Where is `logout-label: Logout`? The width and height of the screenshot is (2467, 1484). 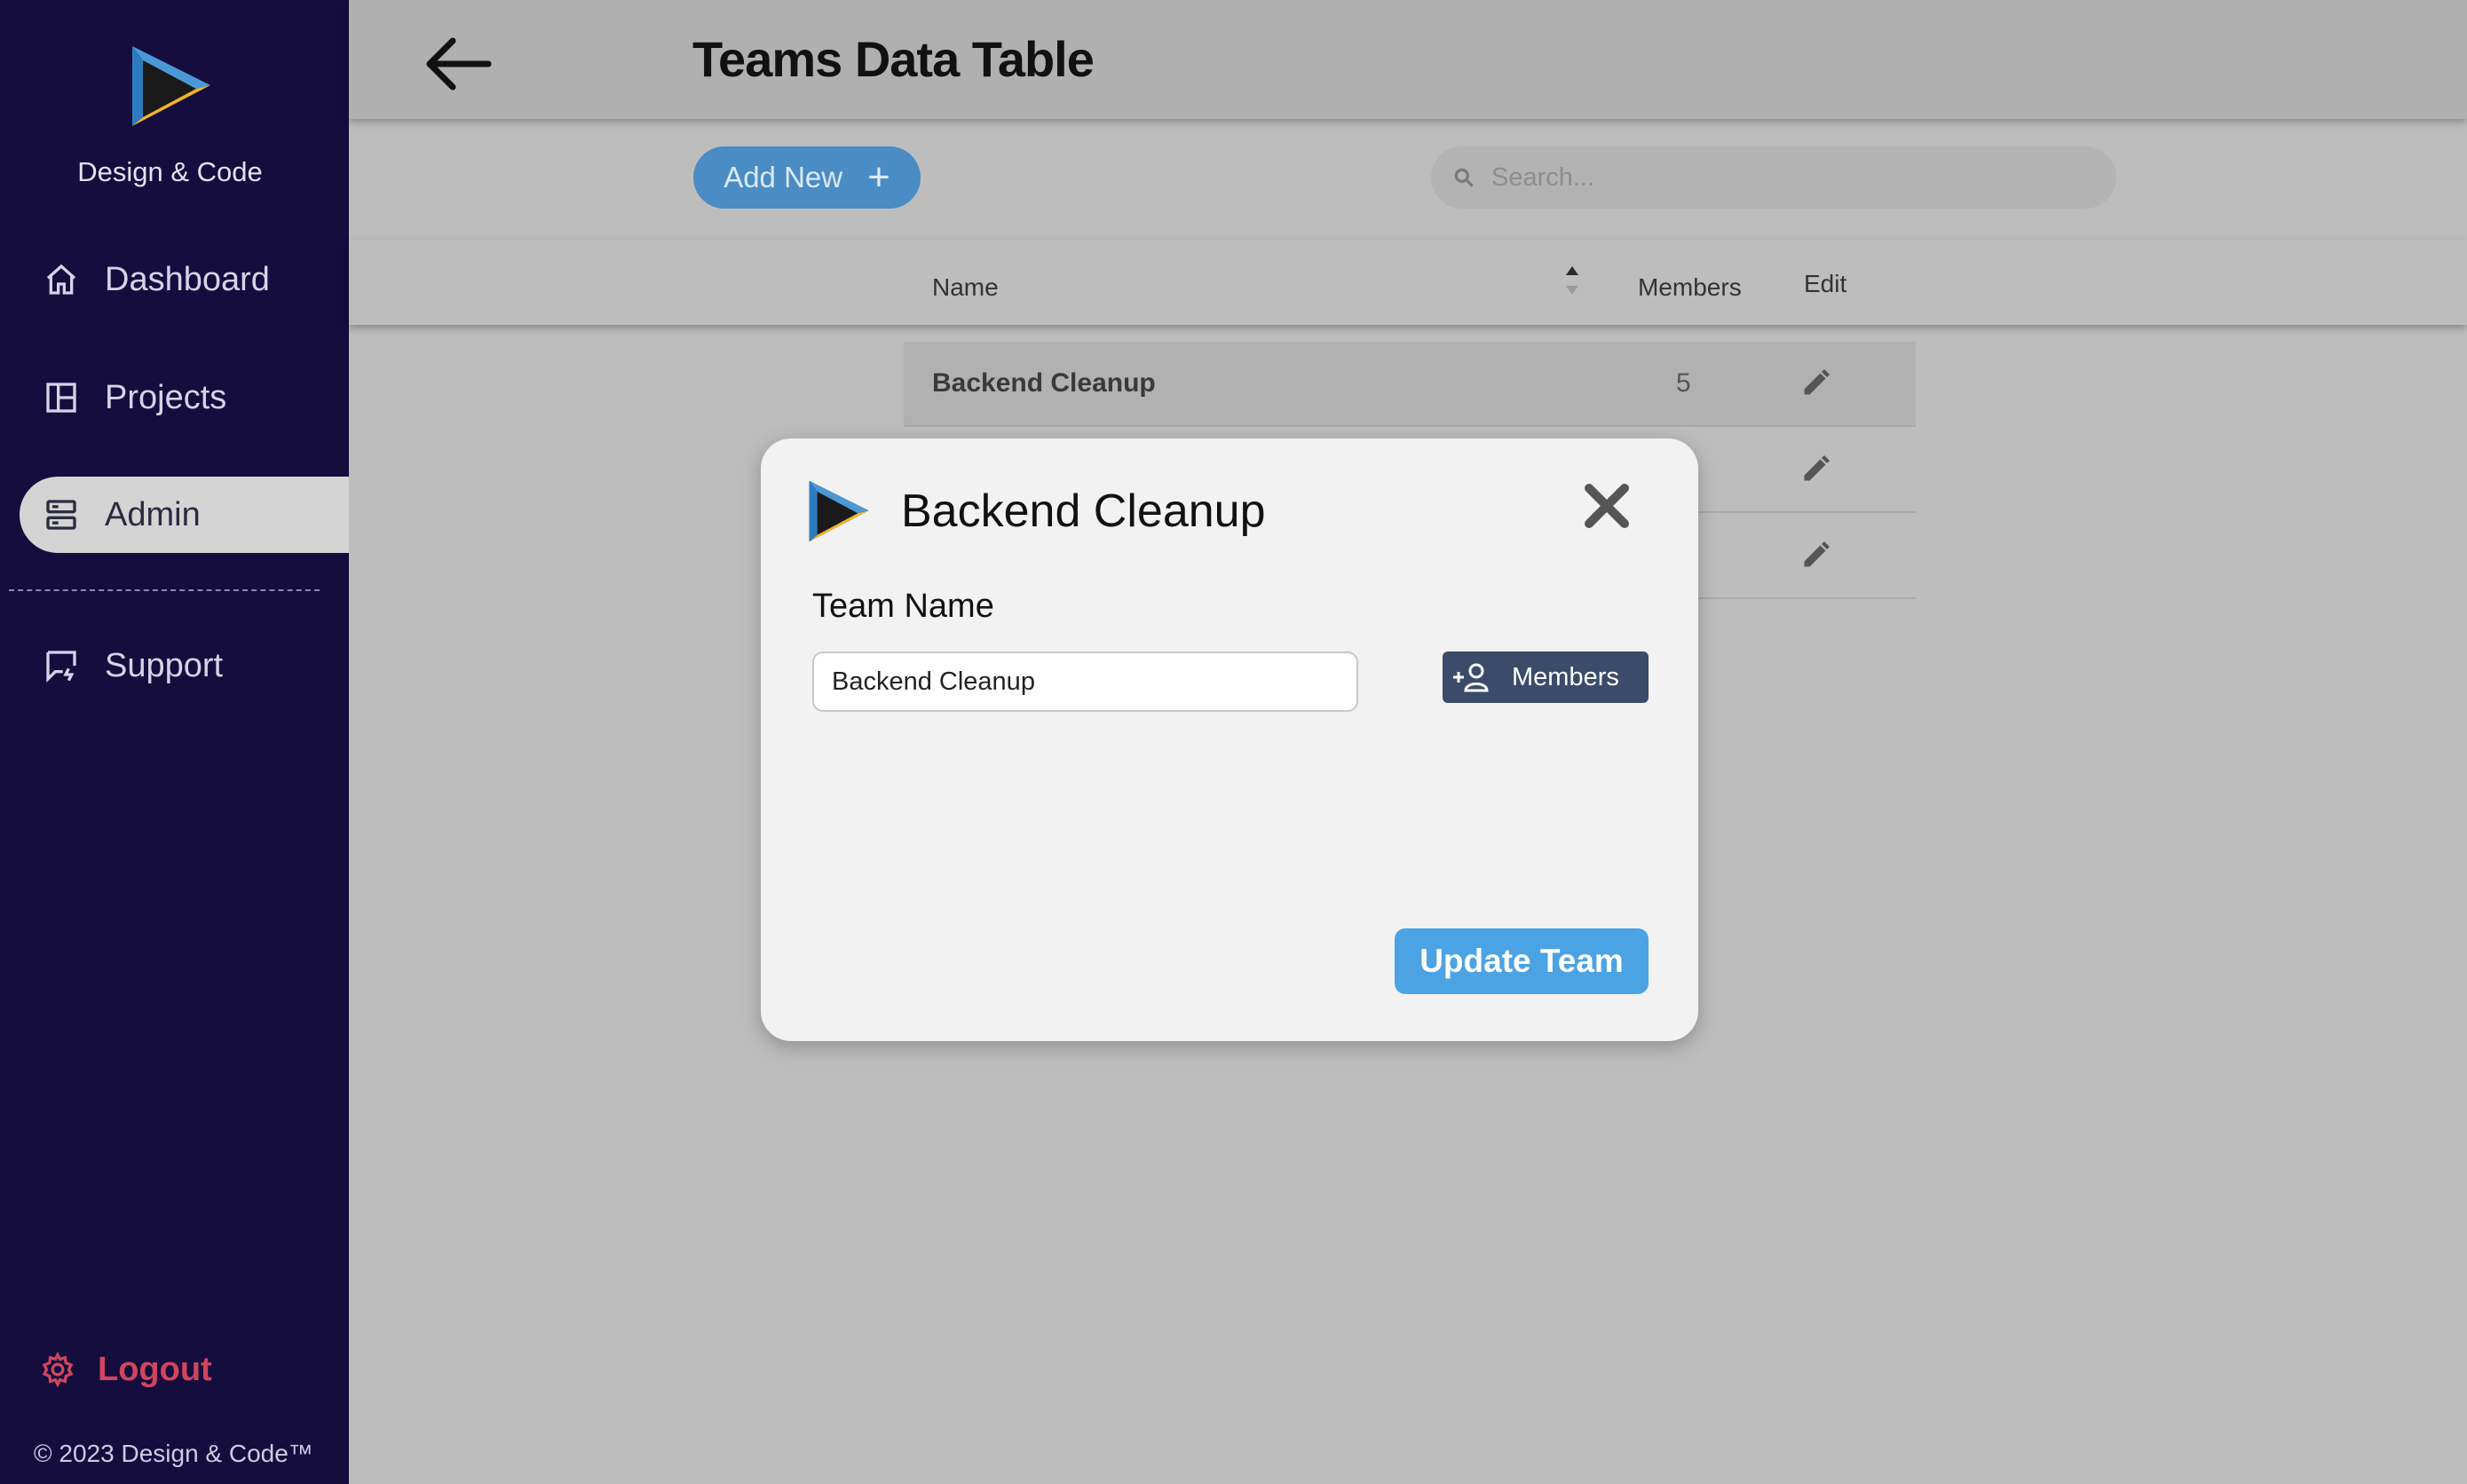 logout-label: Logout is located at coordinates (155, 1369).